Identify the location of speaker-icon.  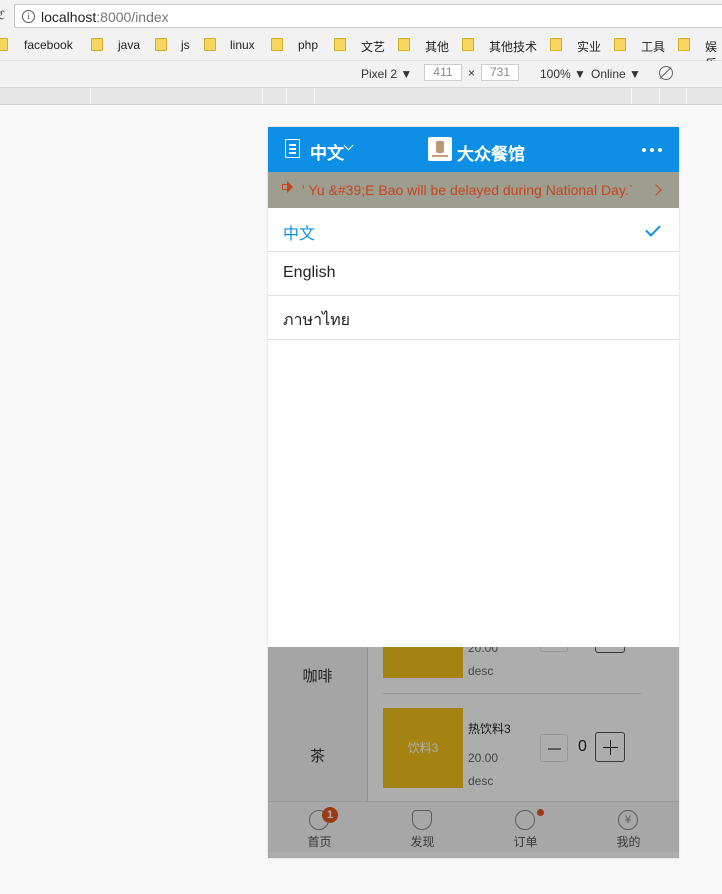
(287, 187).